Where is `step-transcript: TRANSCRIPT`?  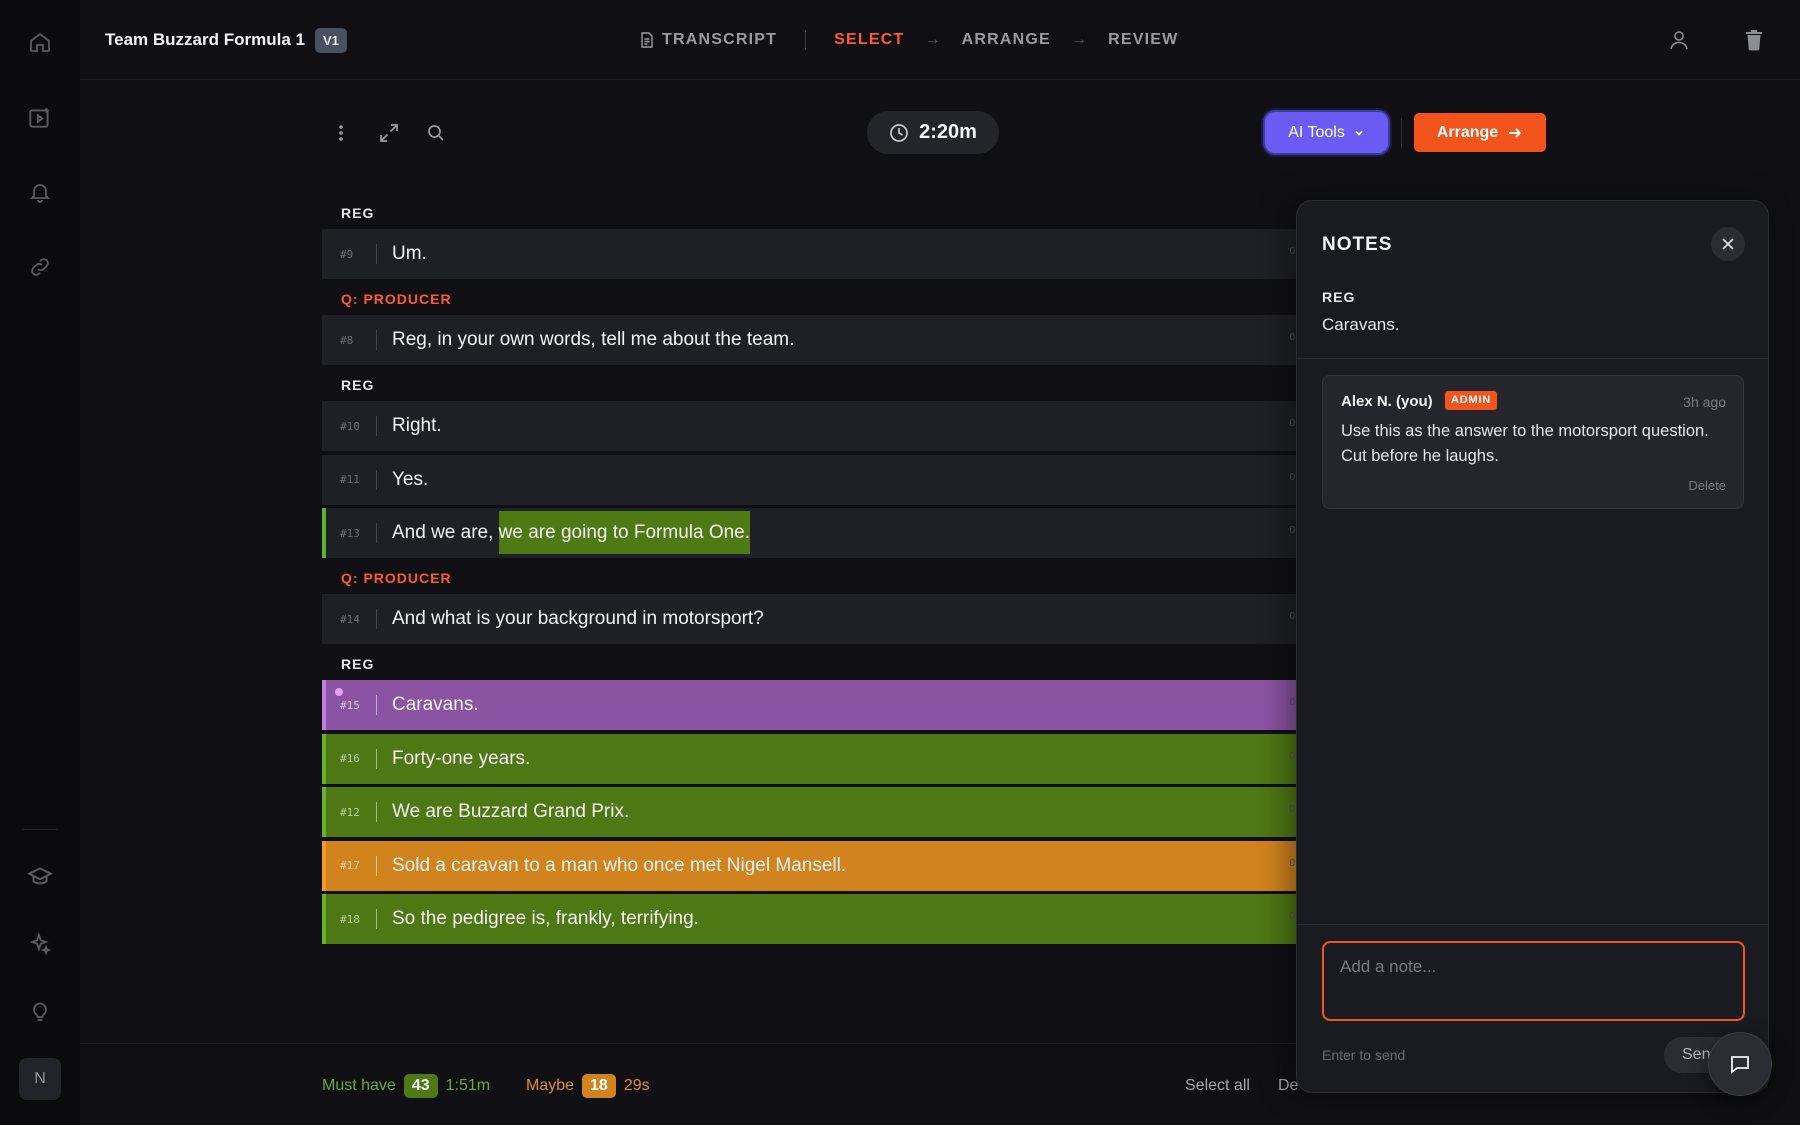 step-transcript: TRANSCRIPT is located at coordinates (708, 40).